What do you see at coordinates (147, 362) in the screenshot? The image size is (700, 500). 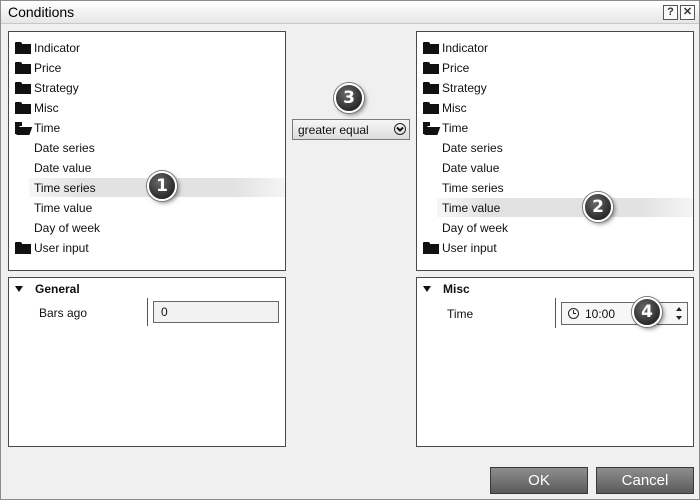 I see `left-properties-panel: General Bars ago 0` at bounding box center [147, 362].